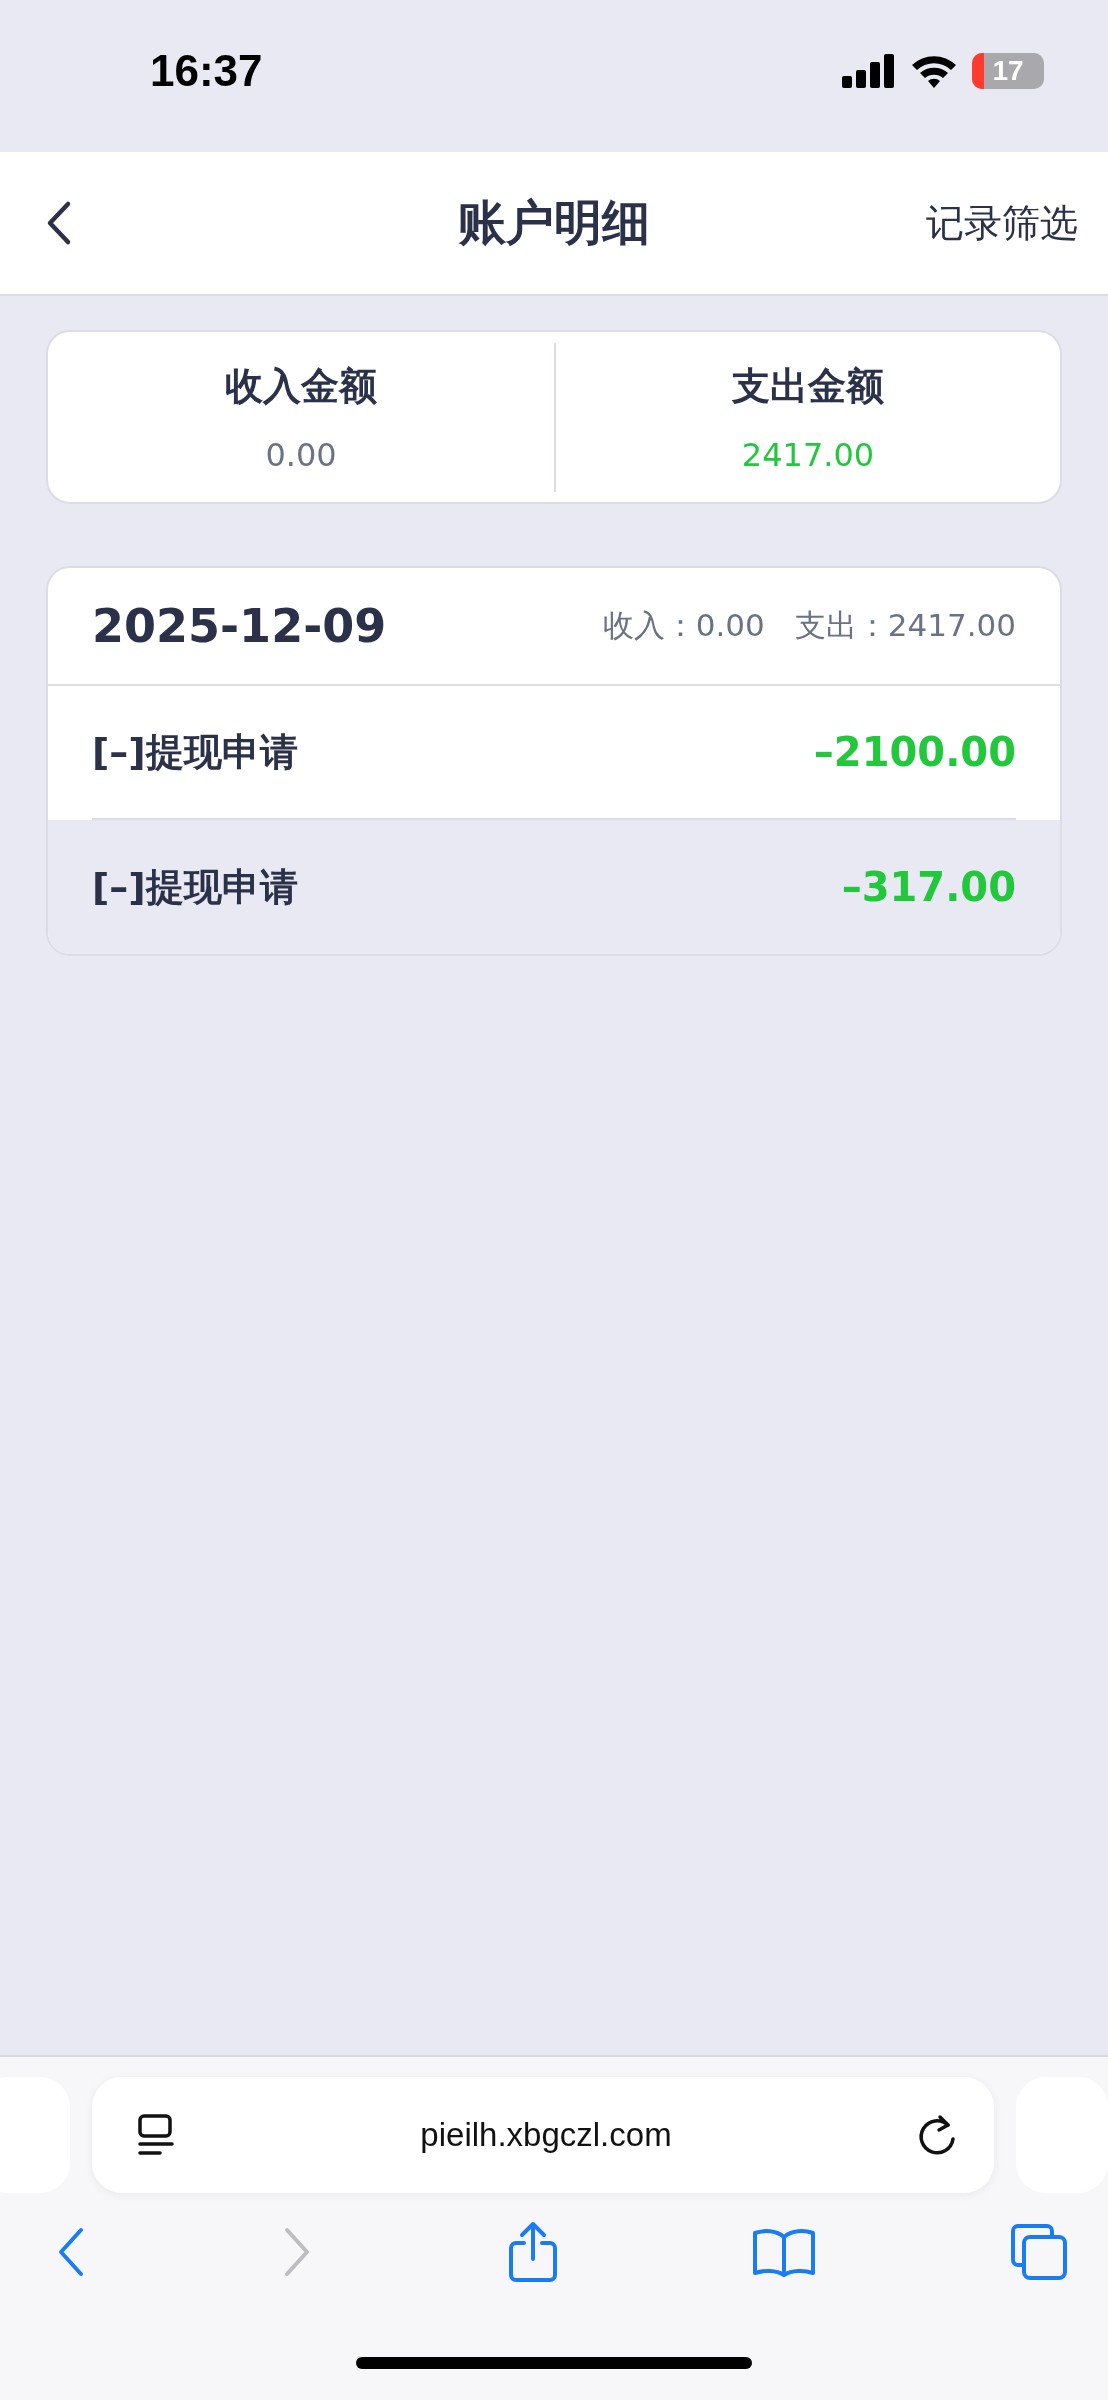  What do you see at coordinates (206, 71) in the screenshot?
I see `status-time: 16:37` at bounding box center [206, 71].